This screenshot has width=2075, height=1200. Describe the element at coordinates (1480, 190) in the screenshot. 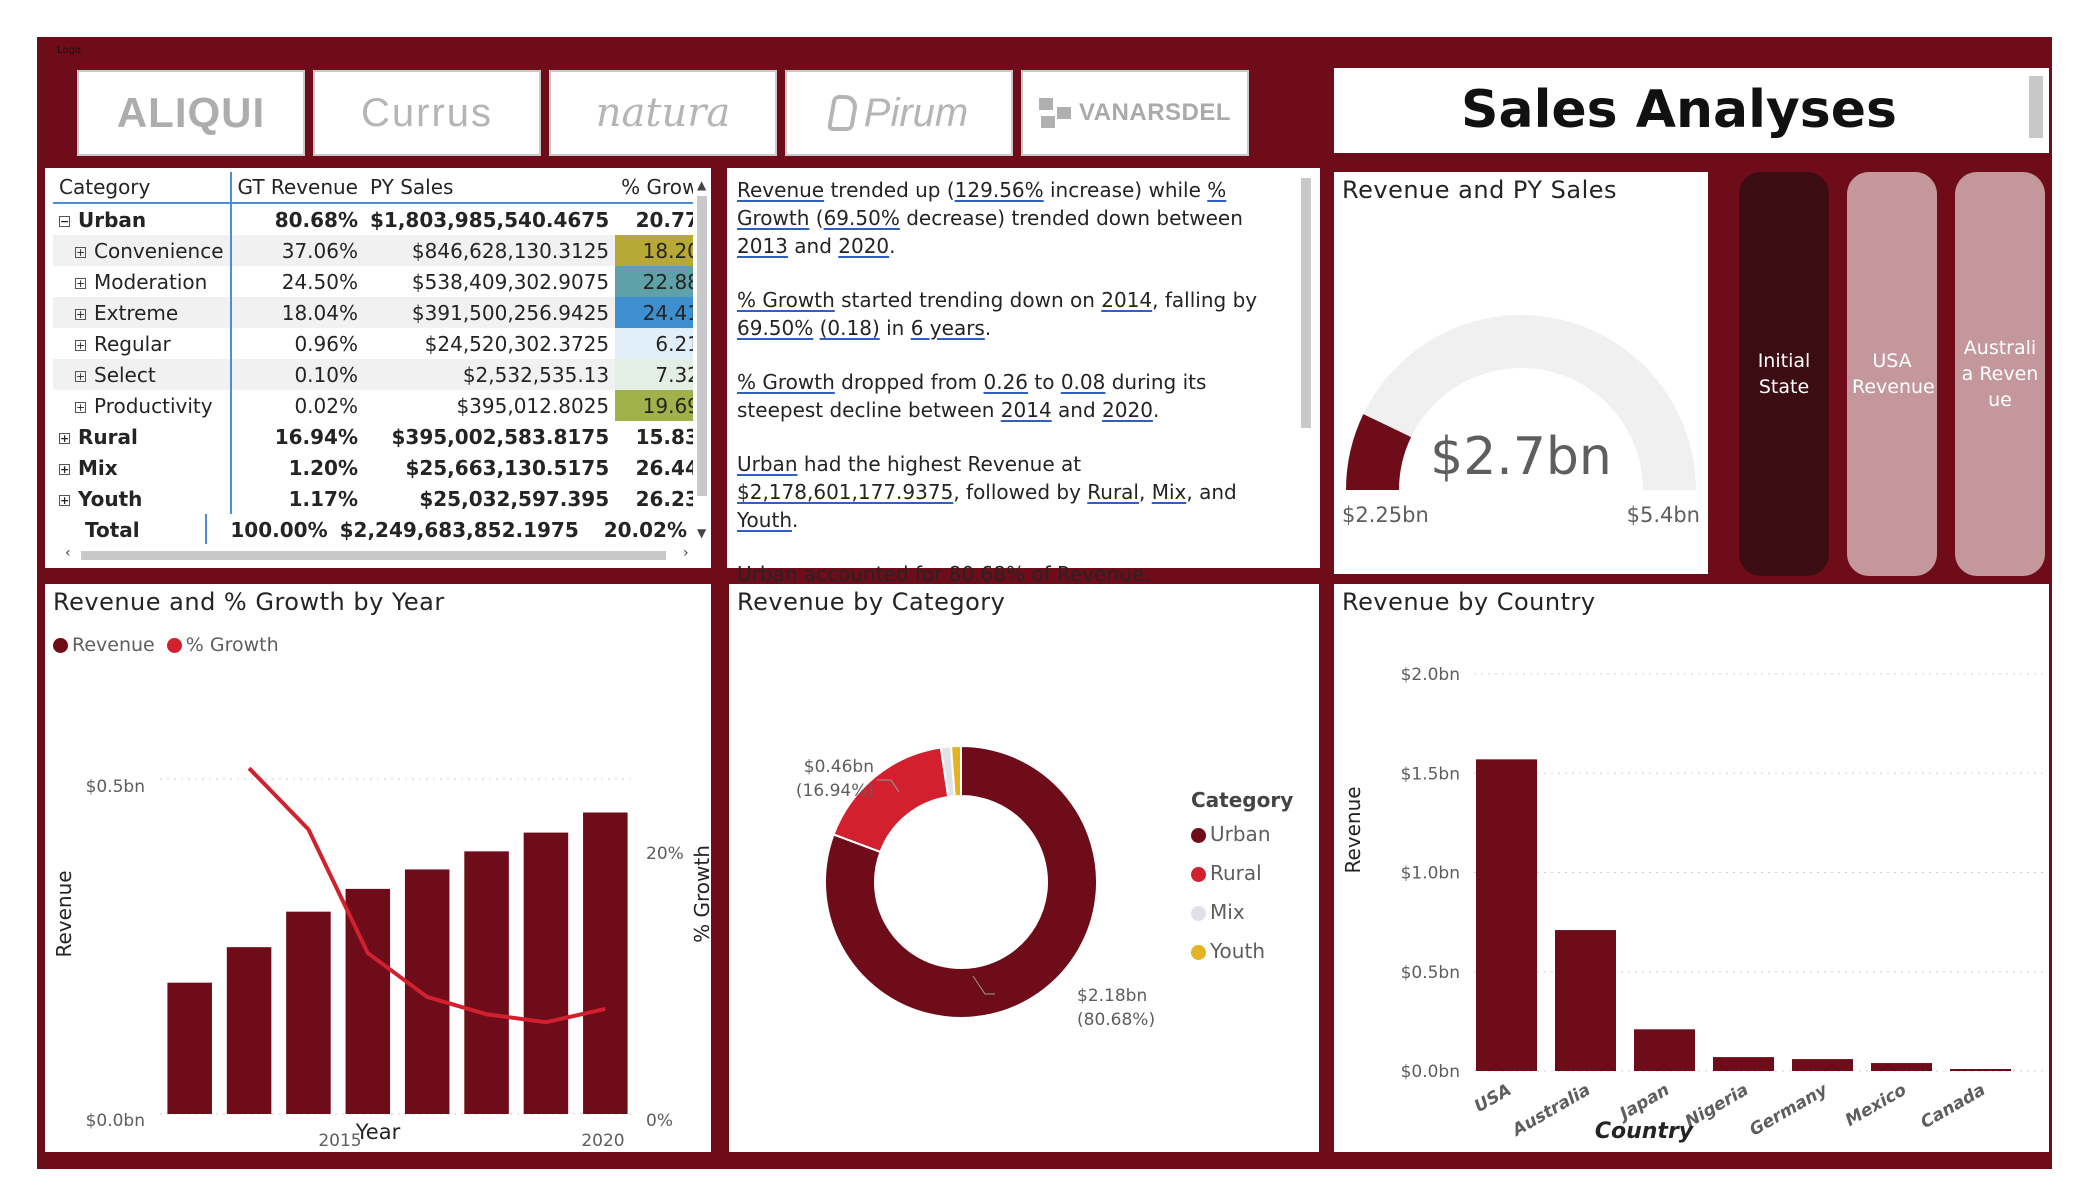

I see `gauge-title: Revenue and PY Sales` at that location.